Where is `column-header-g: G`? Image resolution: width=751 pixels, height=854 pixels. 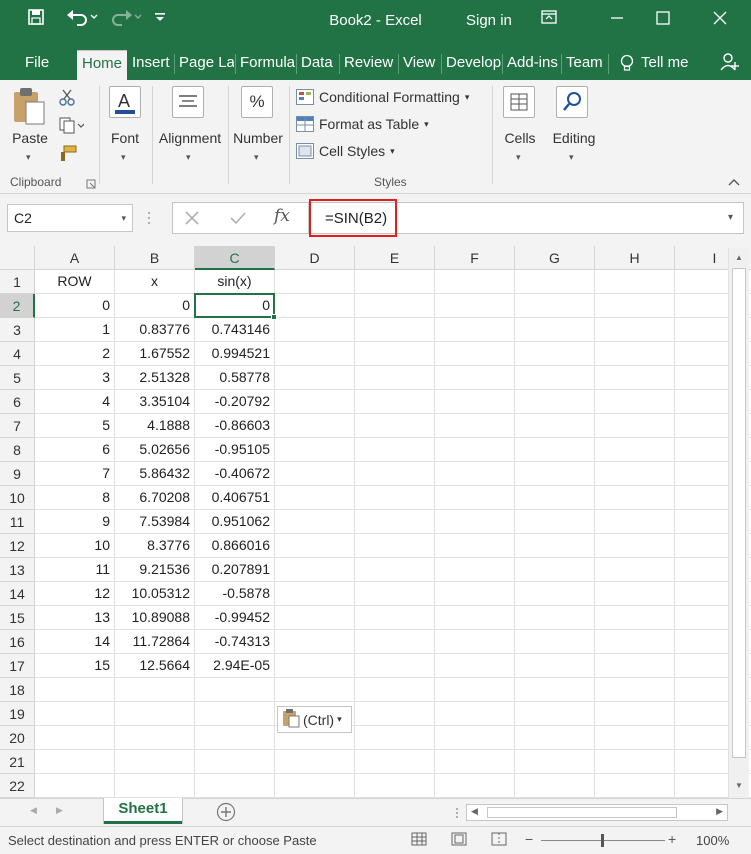
column-header-g: G is located at coordinates (555, 258).